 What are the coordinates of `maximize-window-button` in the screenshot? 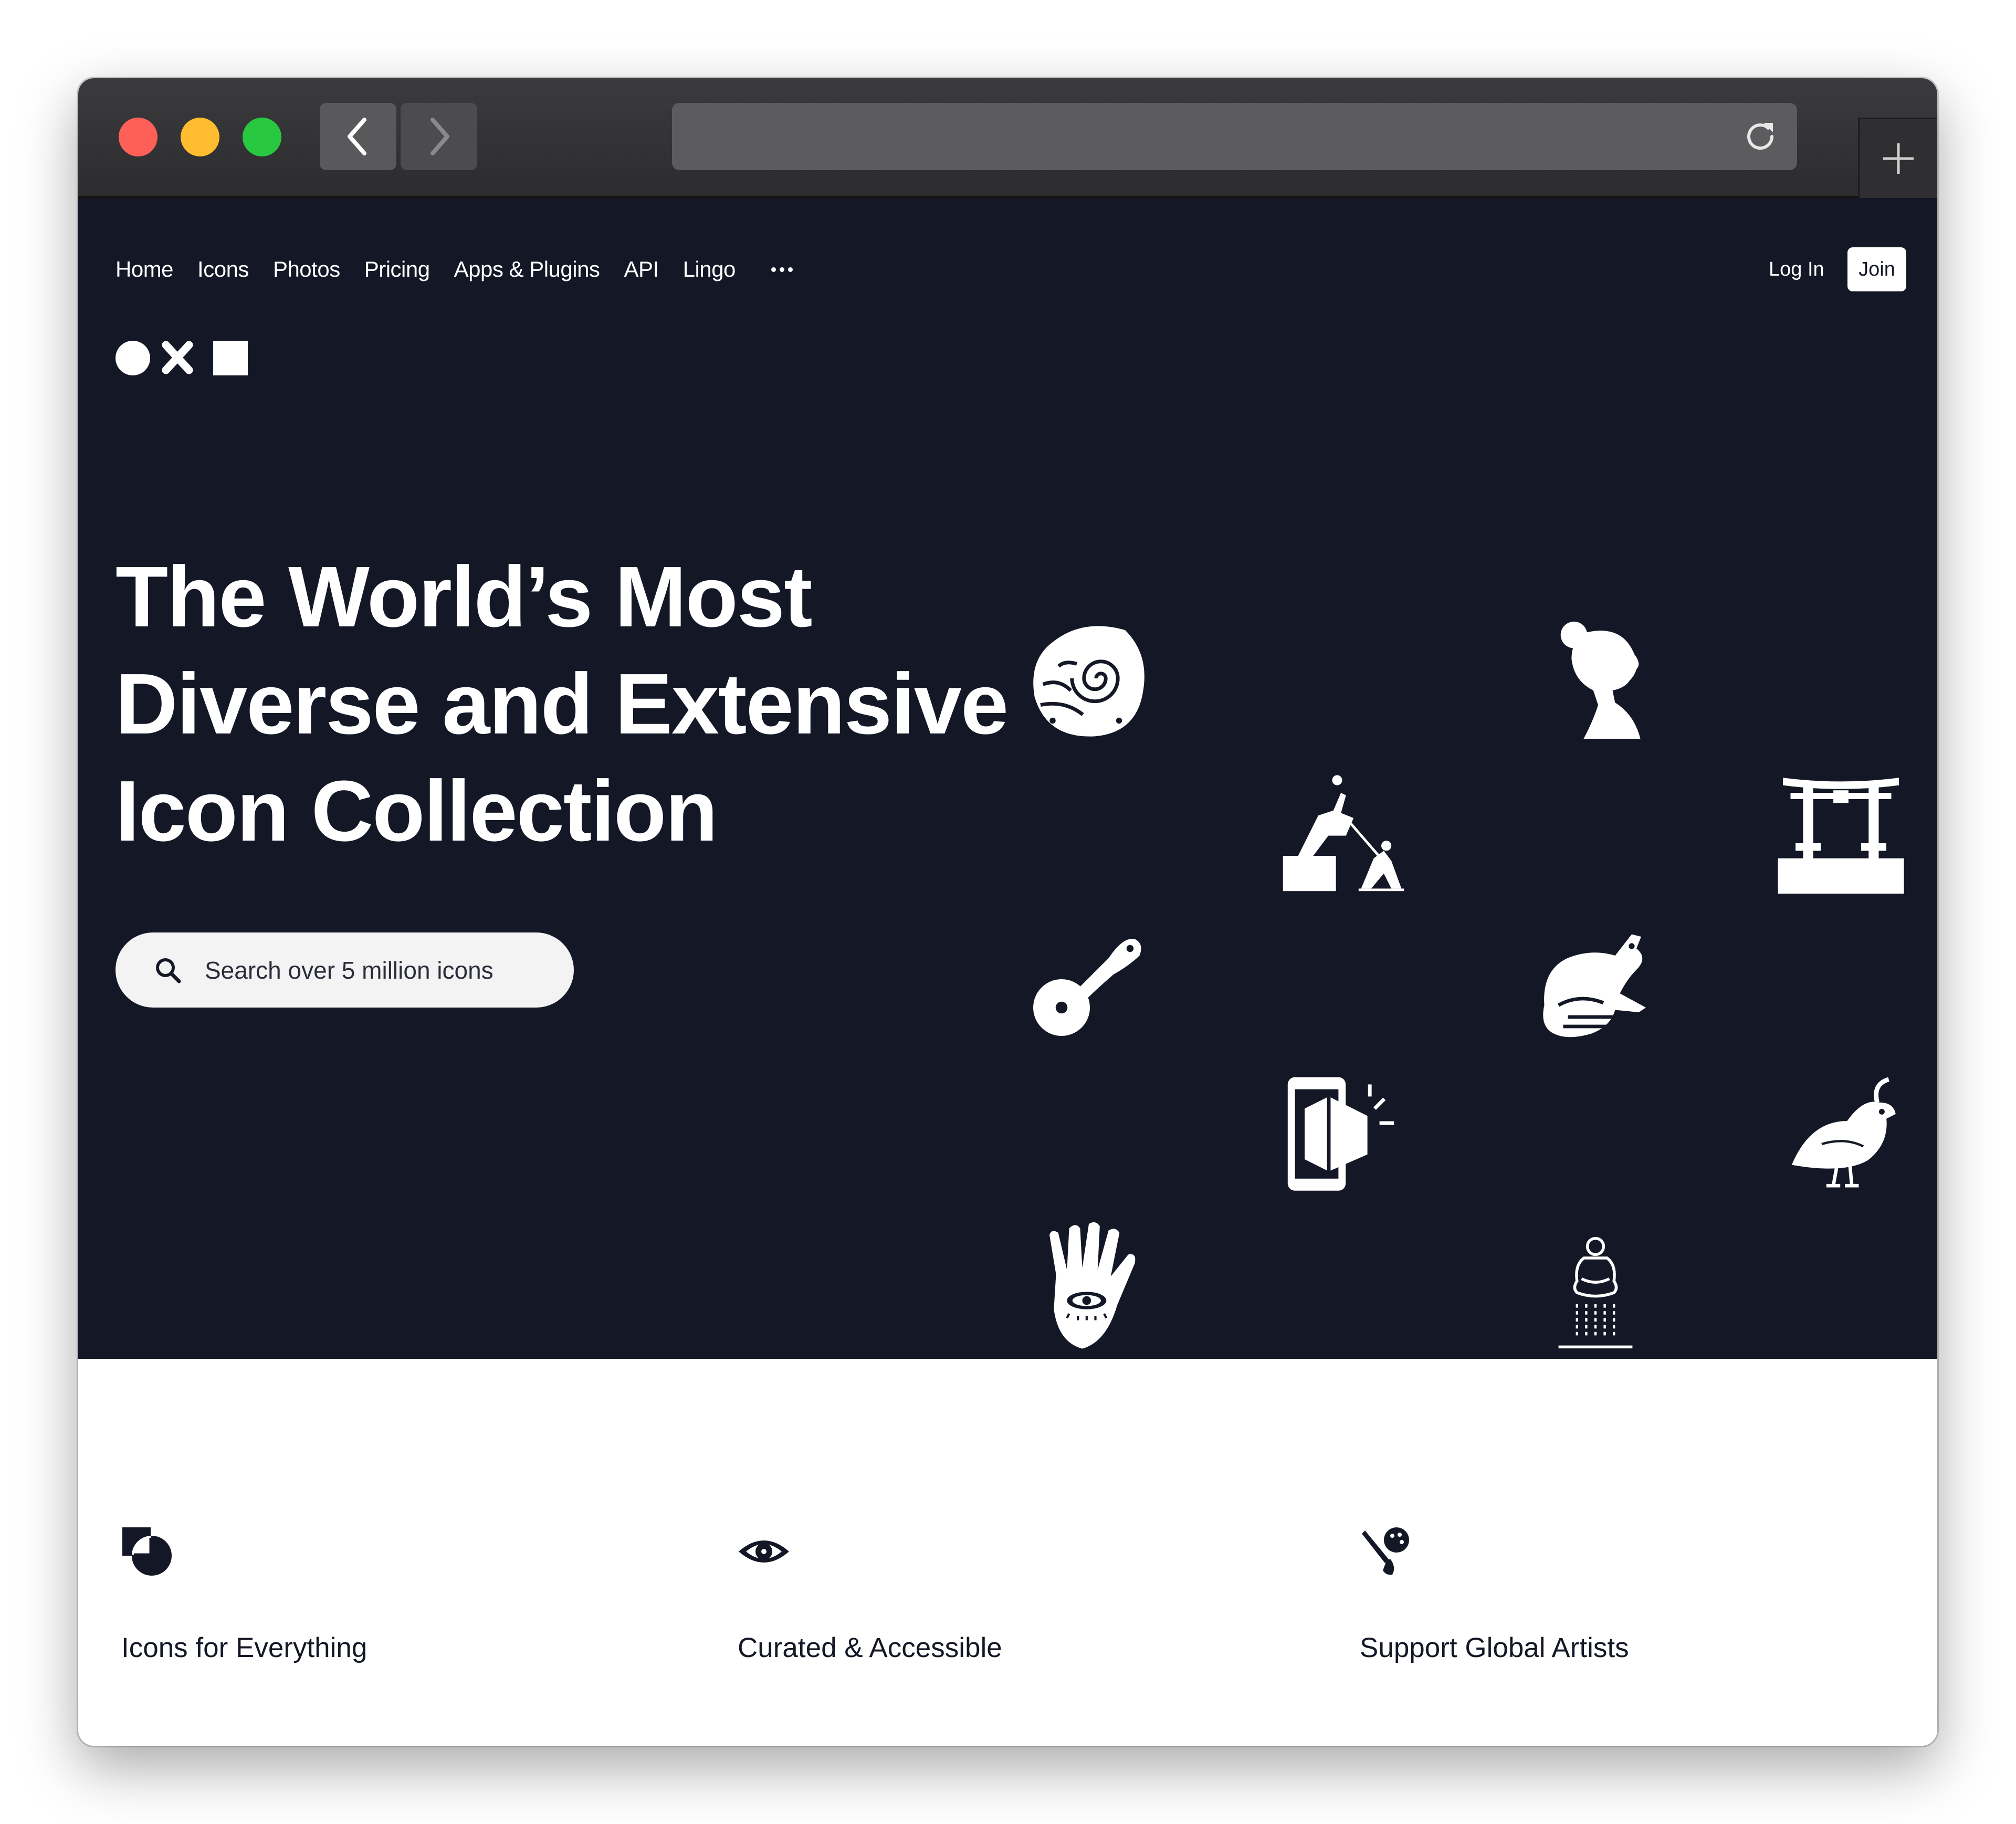 It's located at (262, 137).